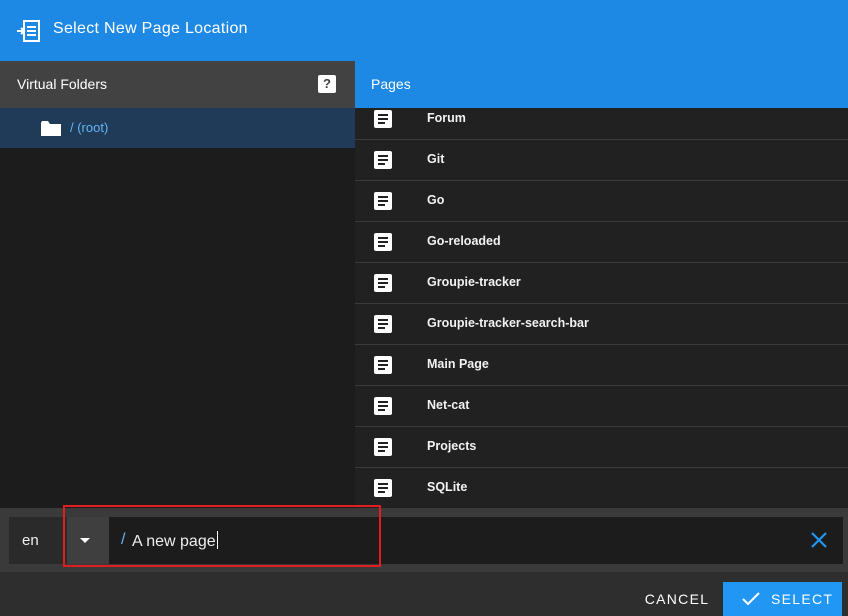 This screenshot has width=848, height=616. I want to click on virtual-folders-label: Virtual Folders, so click(62, 84).